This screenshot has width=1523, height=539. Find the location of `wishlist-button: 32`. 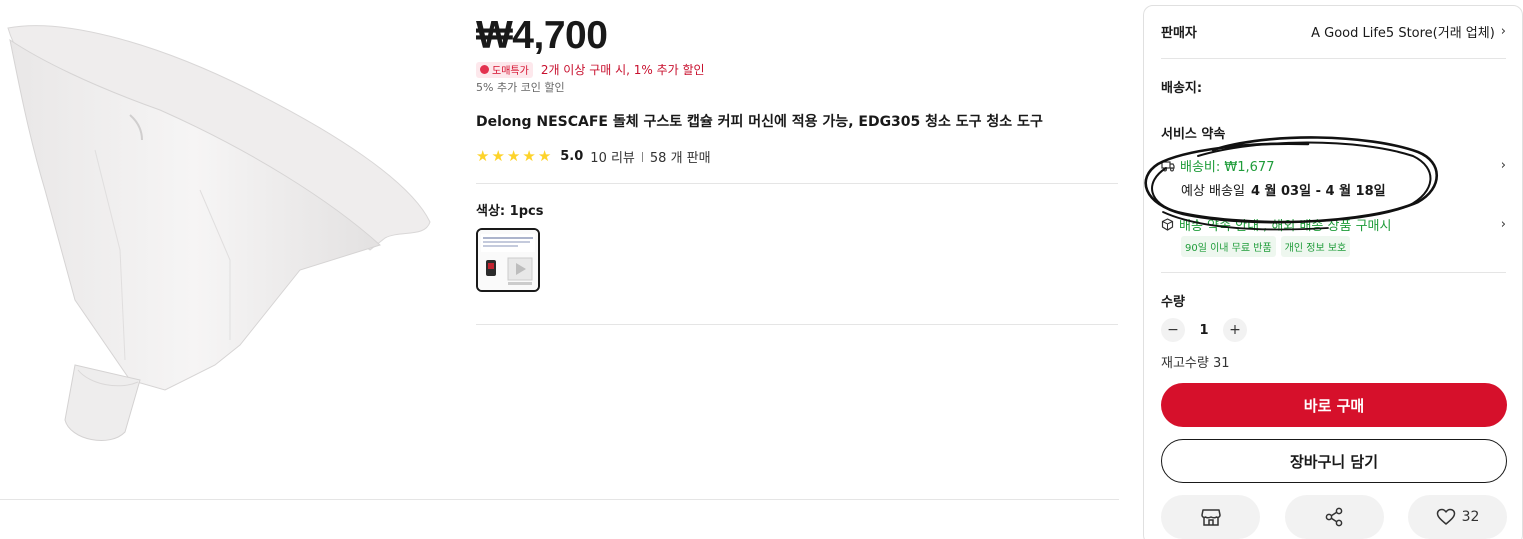

wishlist-button: 32 is located at coordinates (1457, 517).